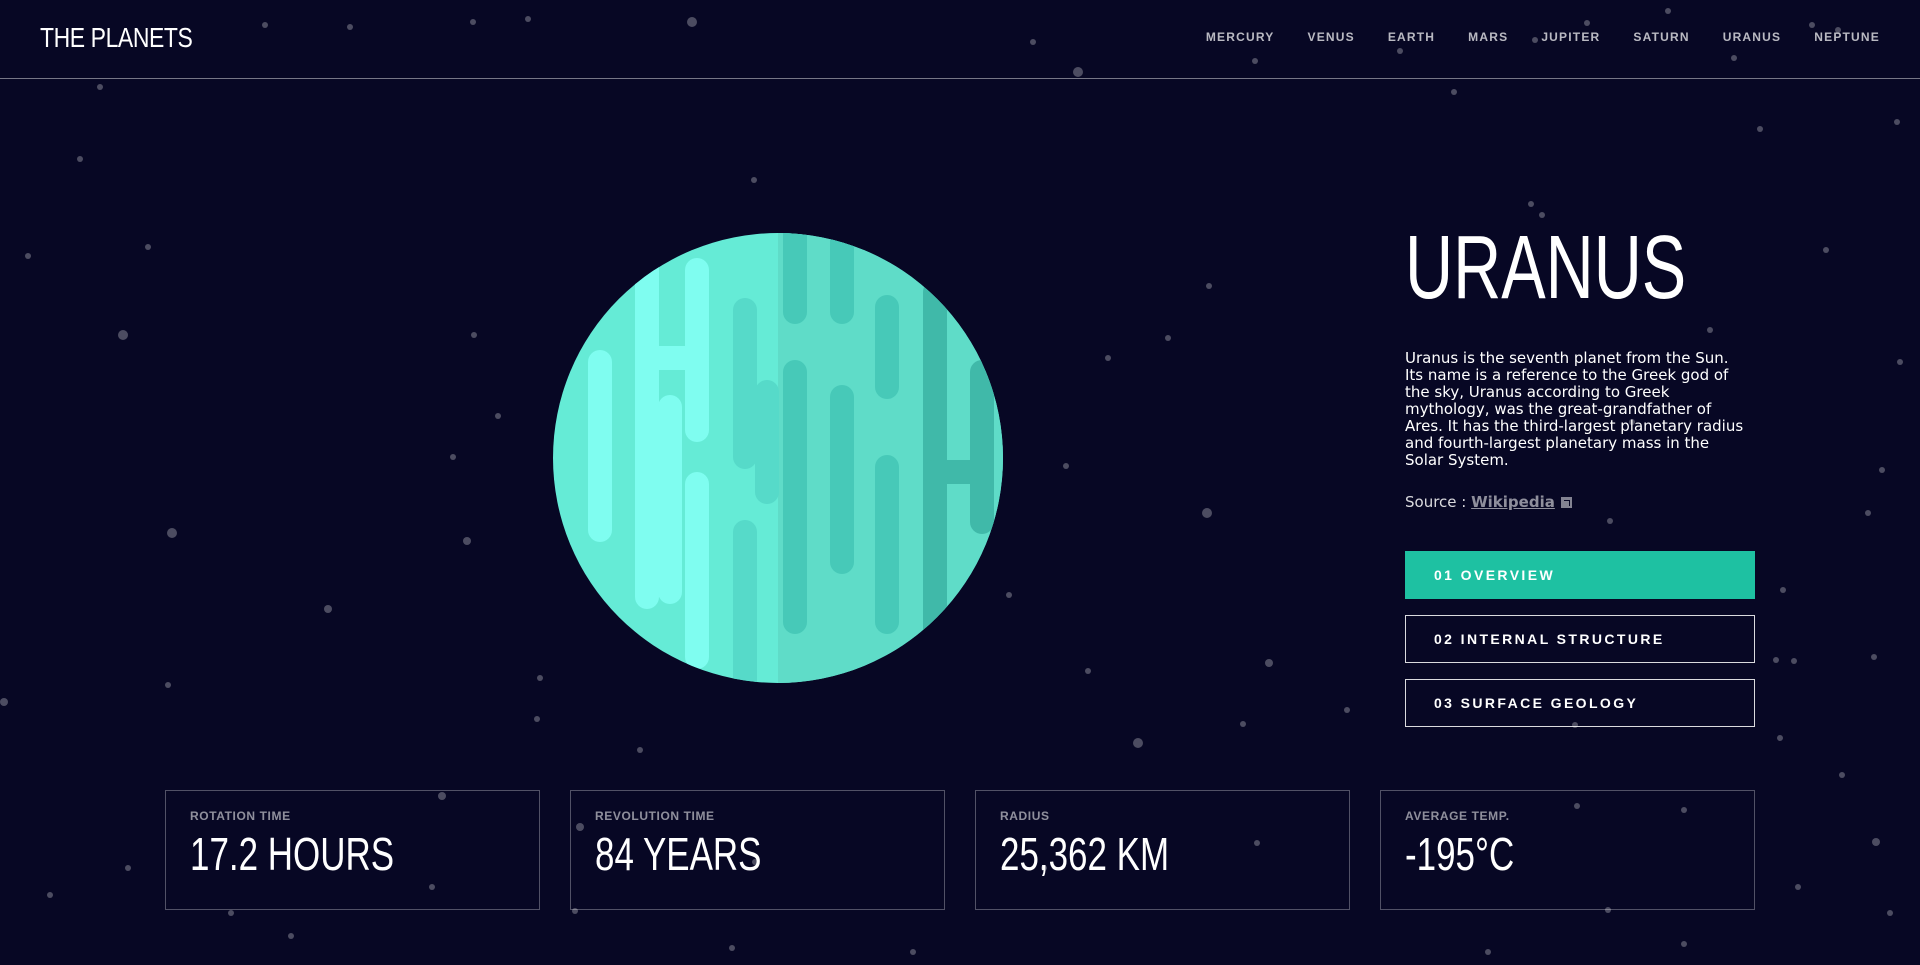 The image size is (1920, 965). Describe the element at coordinates (1460, 854) in the screenshot. I see `stat-value: -195°C` at that location.